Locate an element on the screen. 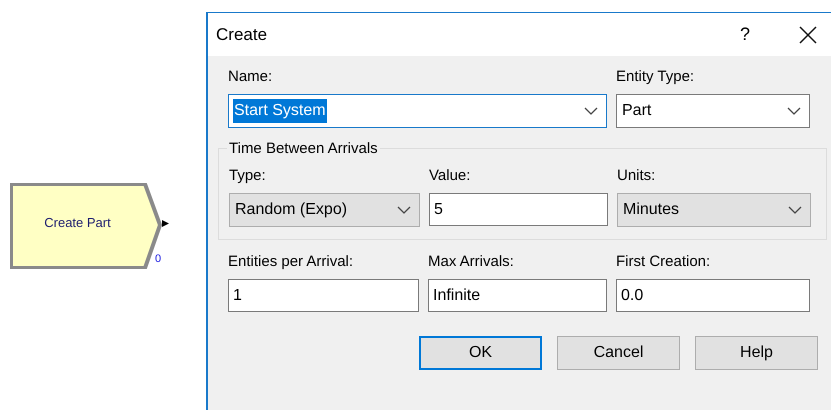 Image resolution: width=831 pixels, height=410 pixels. dropdown-field: Random (Expo) is located at coordinates (324, 210).